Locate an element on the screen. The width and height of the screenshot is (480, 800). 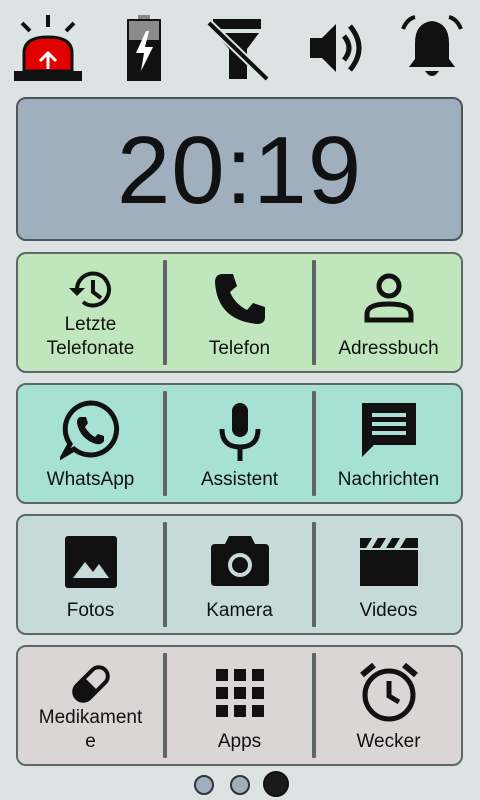
tile-messages: Nachrichten is located at coordinates (388, 443).